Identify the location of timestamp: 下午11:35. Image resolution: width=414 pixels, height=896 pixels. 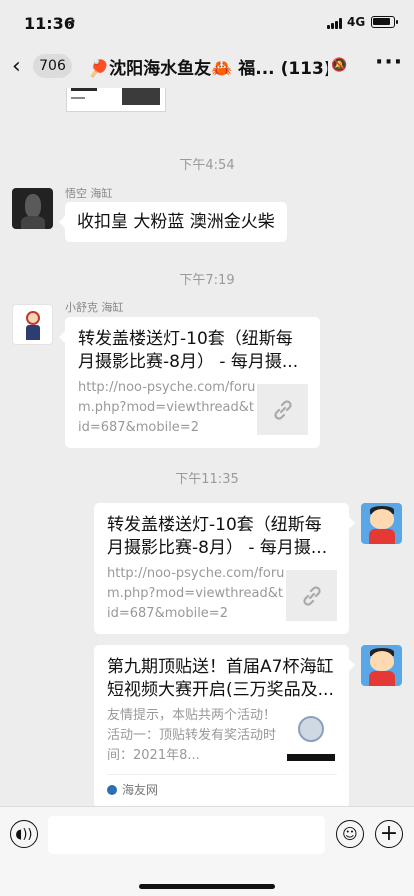
(207, 479).